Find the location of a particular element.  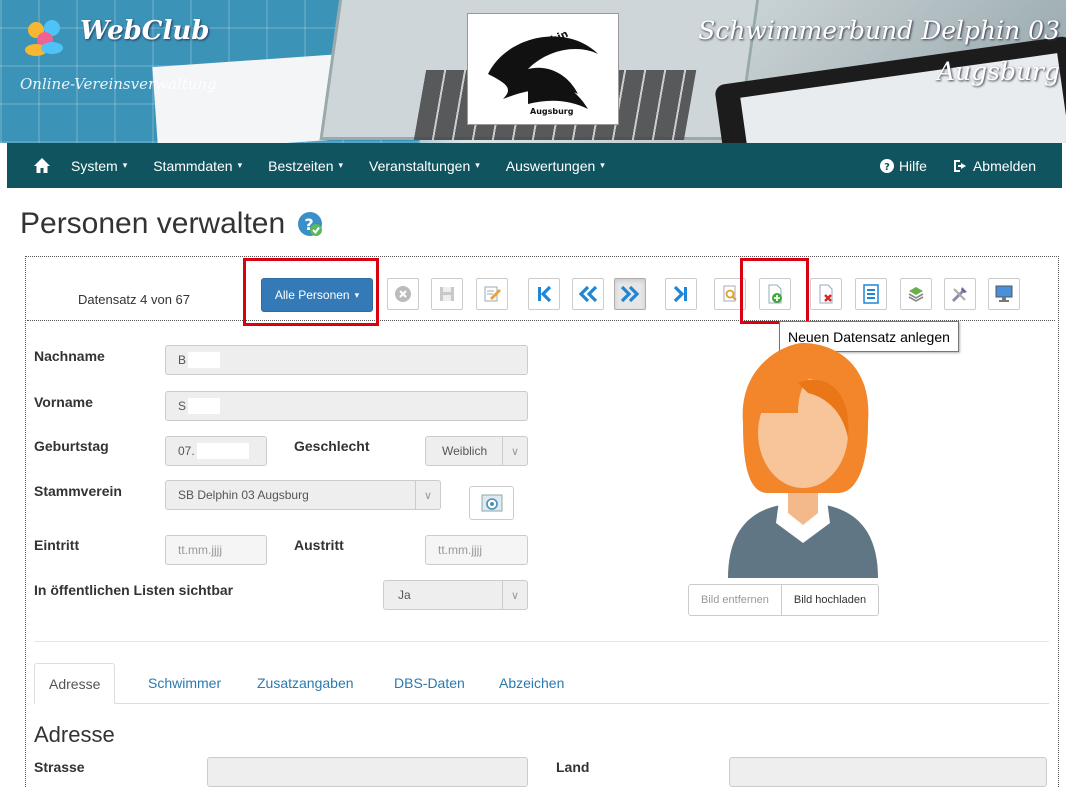

label-strasse: Strasse is located at coordinates (59, 767).